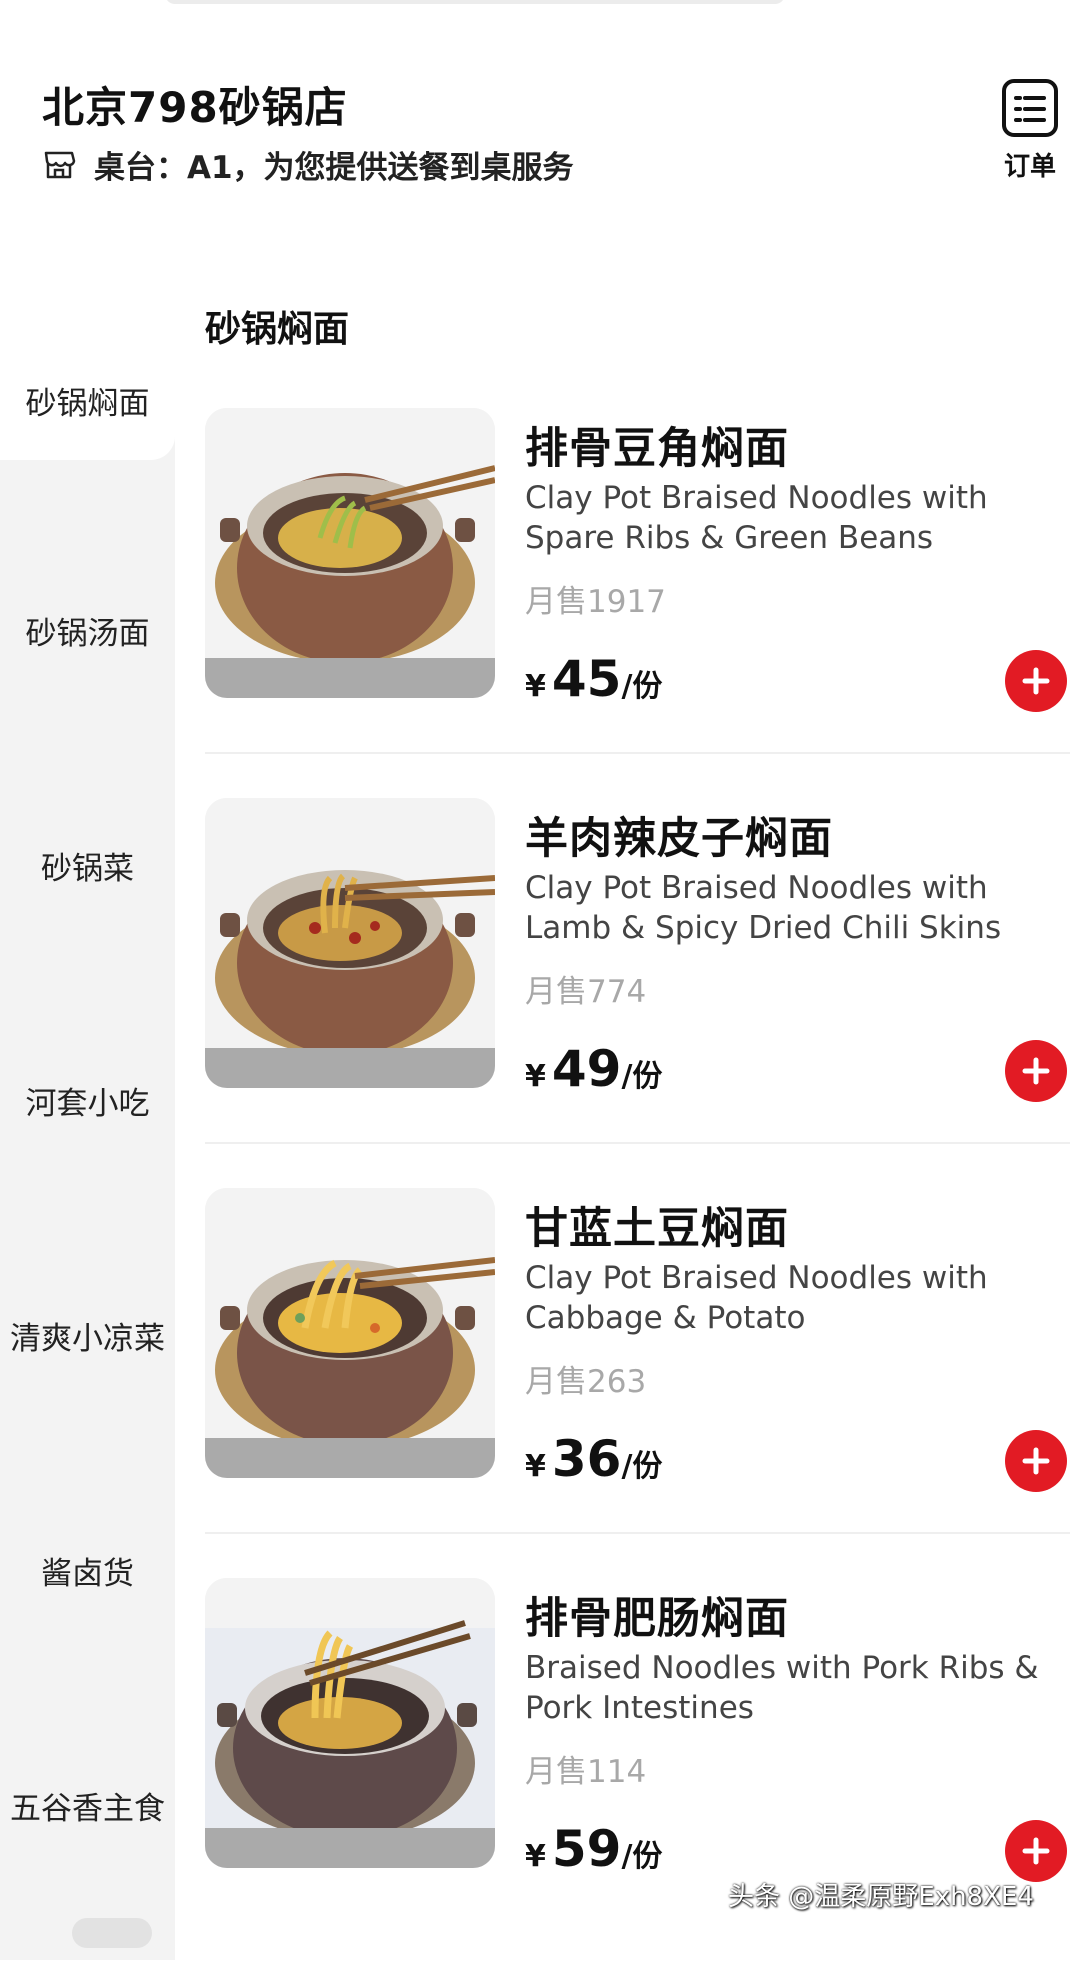 The height and width of the screenshot is (1968, 1080). Describe the element at coordinates (87, 1335) in the screenshot. I see `sidebar-item-cold-dishes: 清爽小凉菜` at that location.